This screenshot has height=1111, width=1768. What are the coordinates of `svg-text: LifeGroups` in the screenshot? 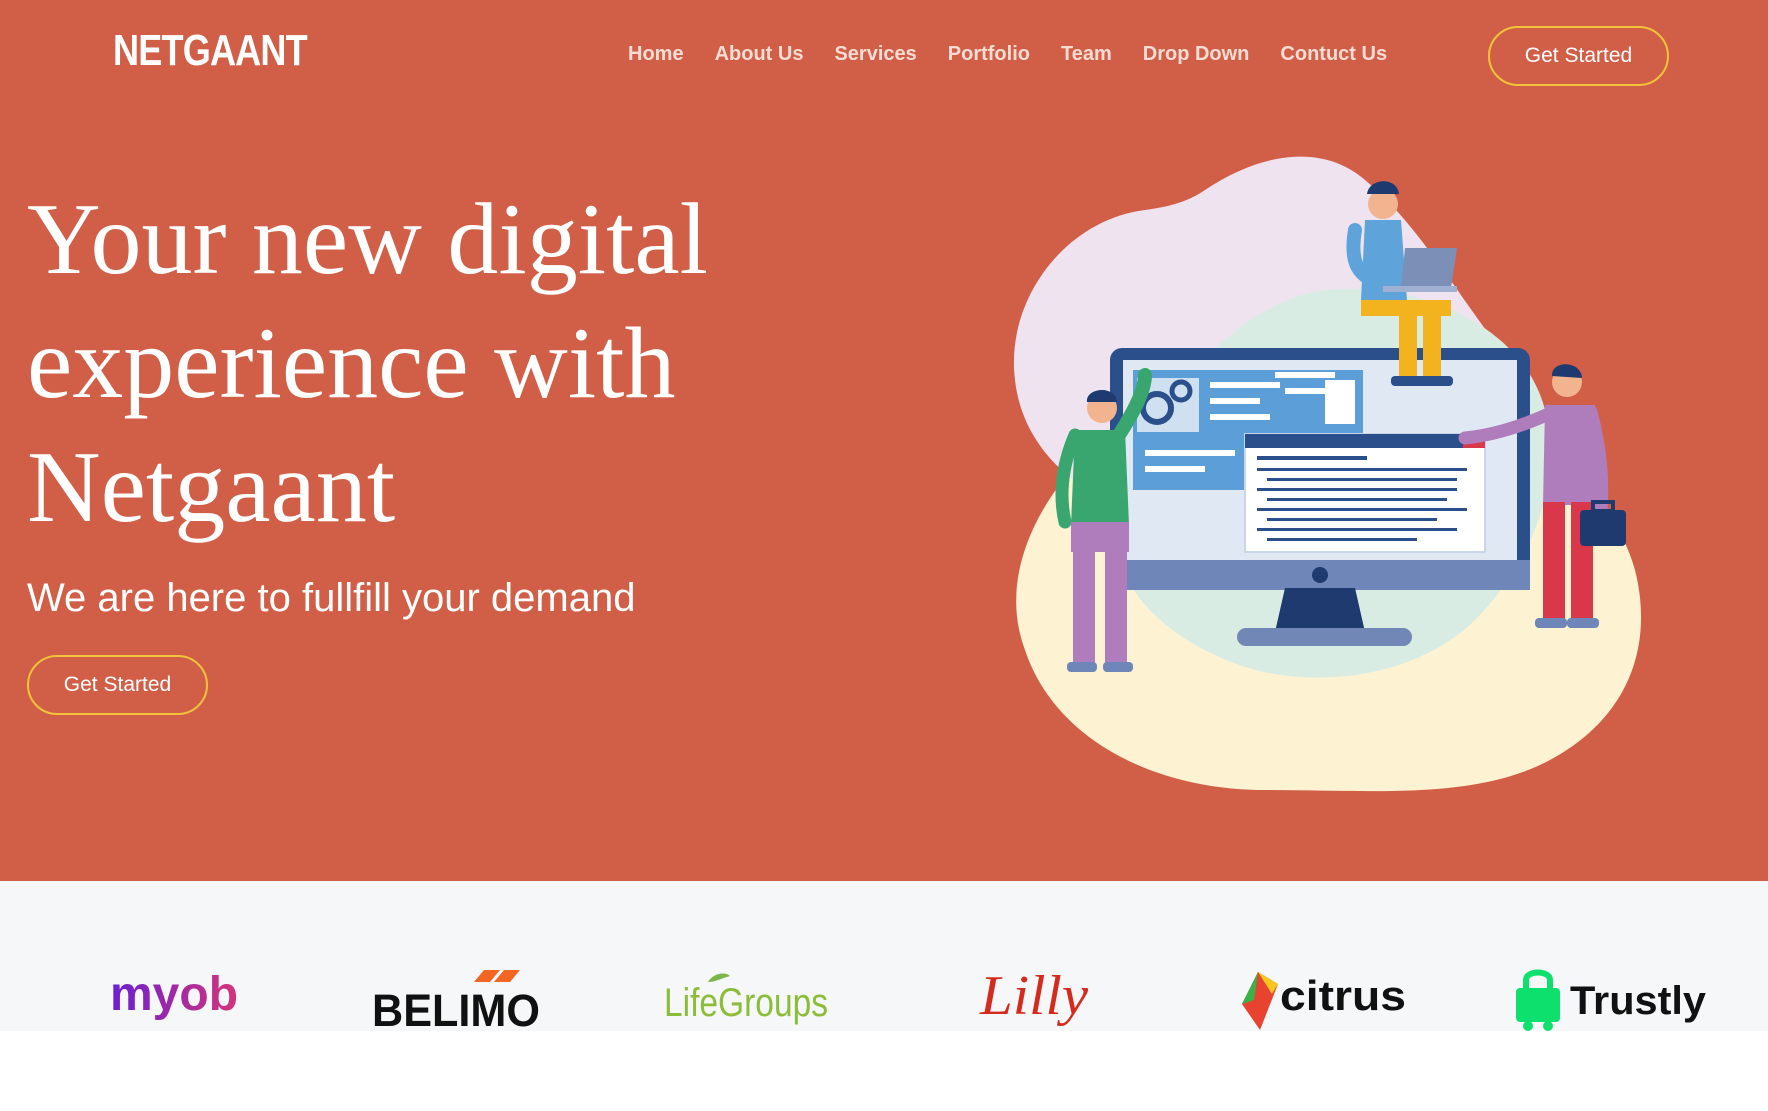 It's located at (746, 1003).